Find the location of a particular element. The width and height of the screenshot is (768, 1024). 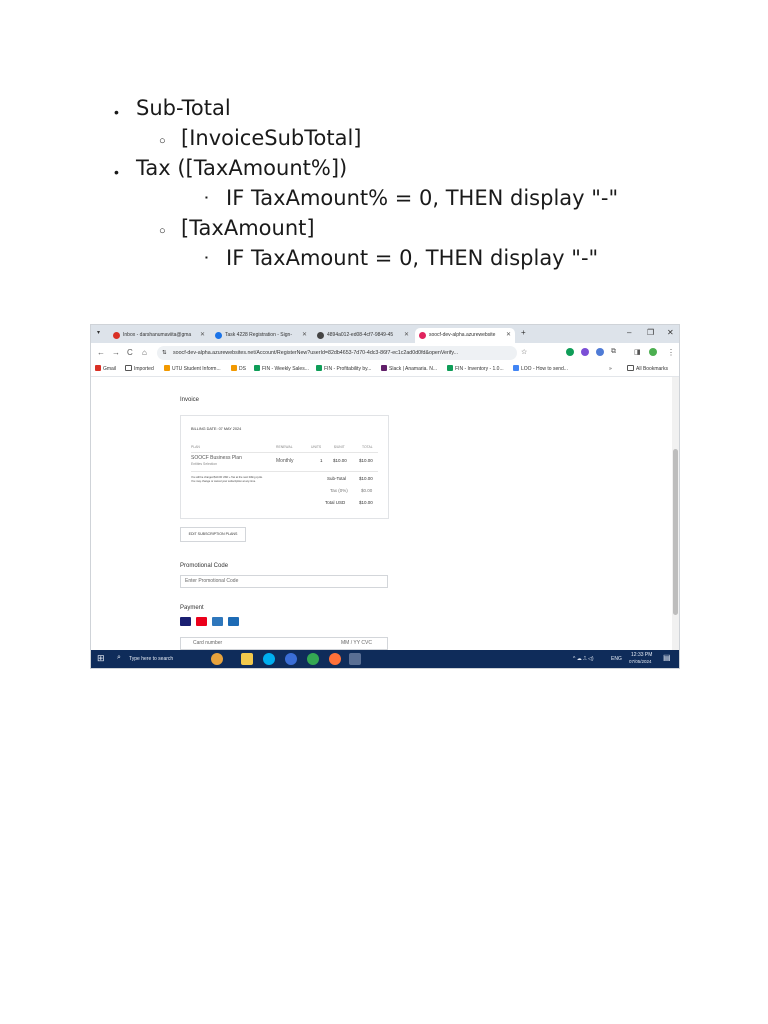

total-label: Total USD is located at coordinates (335, 502).